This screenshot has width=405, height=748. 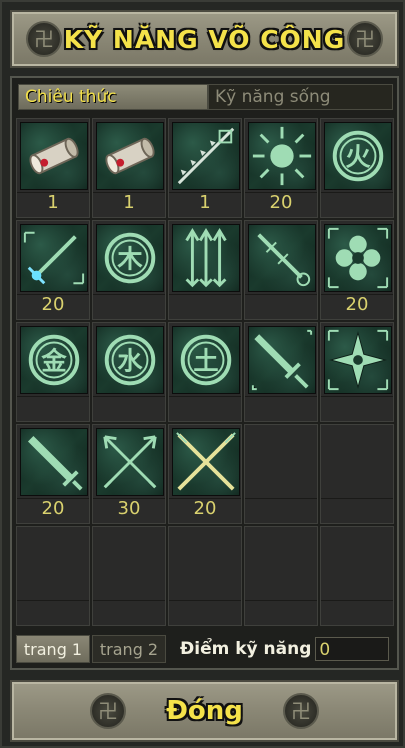 What do you see at coordinates (206, 462) in the screenshot?
I see `crossed-spears-icon` at bounding box center [206, 462].